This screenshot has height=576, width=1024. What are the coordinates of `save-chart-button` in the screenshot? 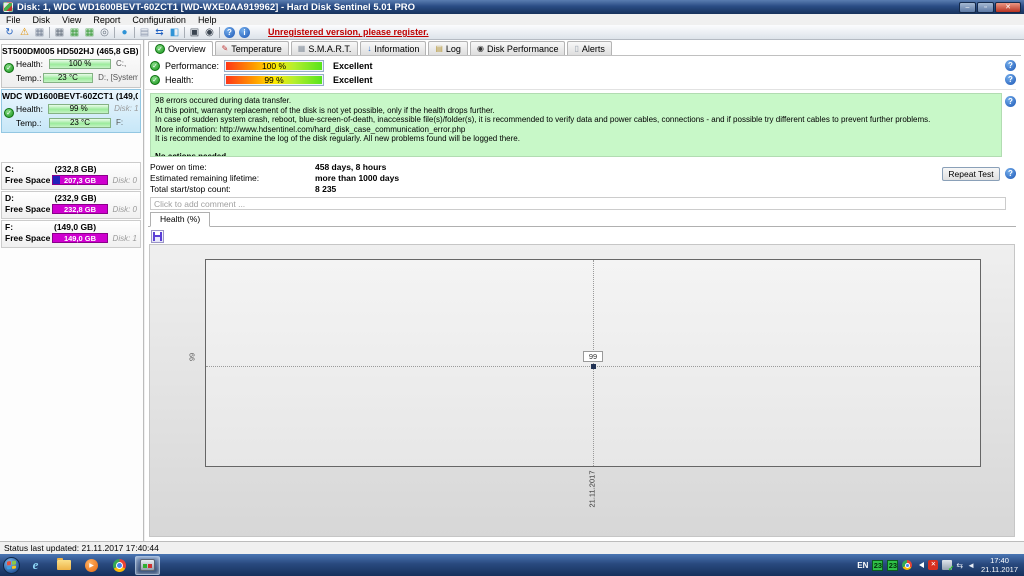 It's located at (157, 236).